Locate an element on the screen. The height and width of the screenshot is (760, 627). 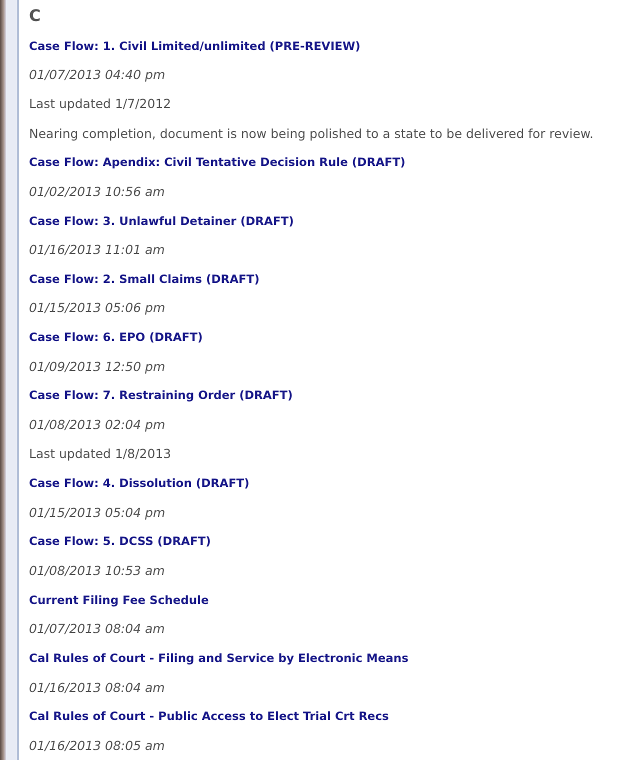
document-date: 01/15/2013 05:04 pm is located at coordinates (97, 512).